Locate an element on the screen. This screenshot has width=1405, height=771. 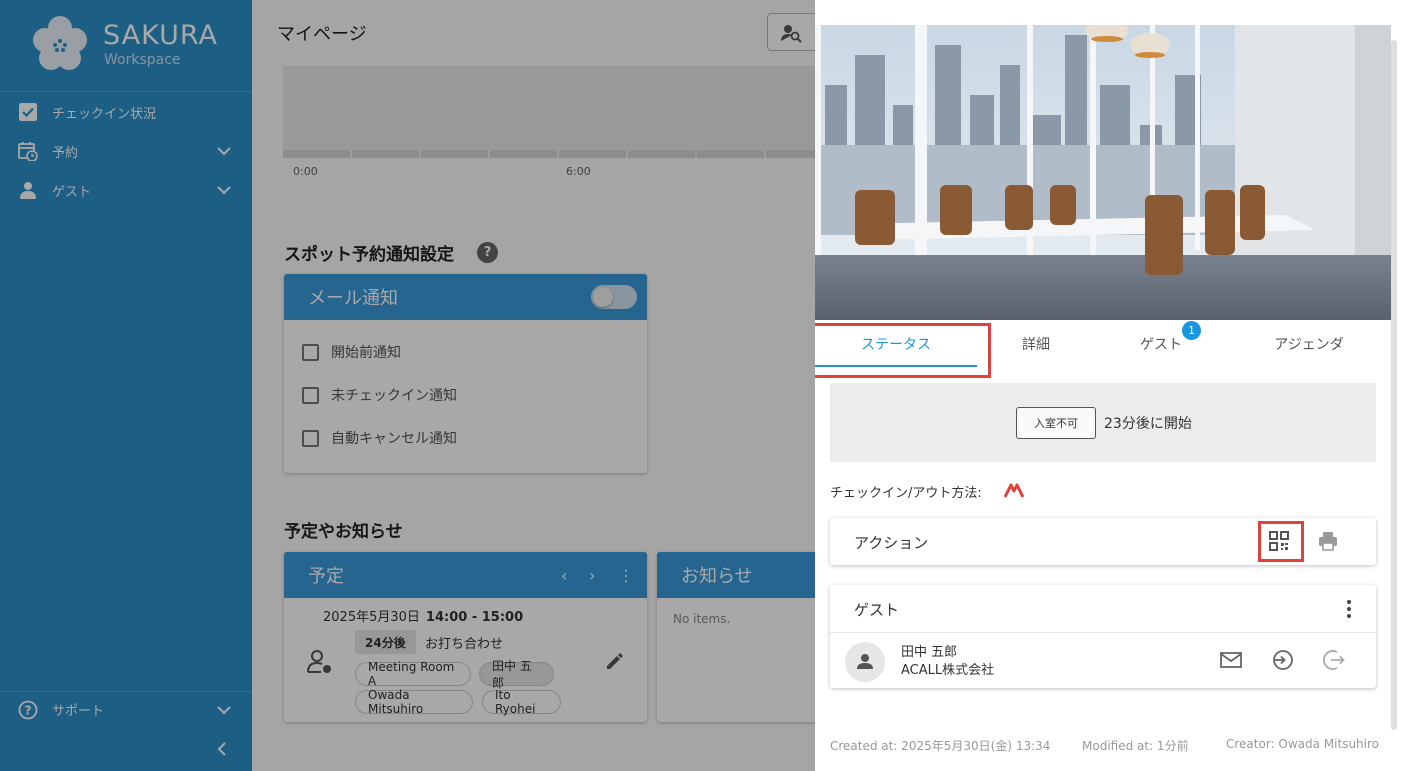
guest-panel: ゲスト 田中 五郎 ACALL株式会社 is located at coordinates (1103, 636).